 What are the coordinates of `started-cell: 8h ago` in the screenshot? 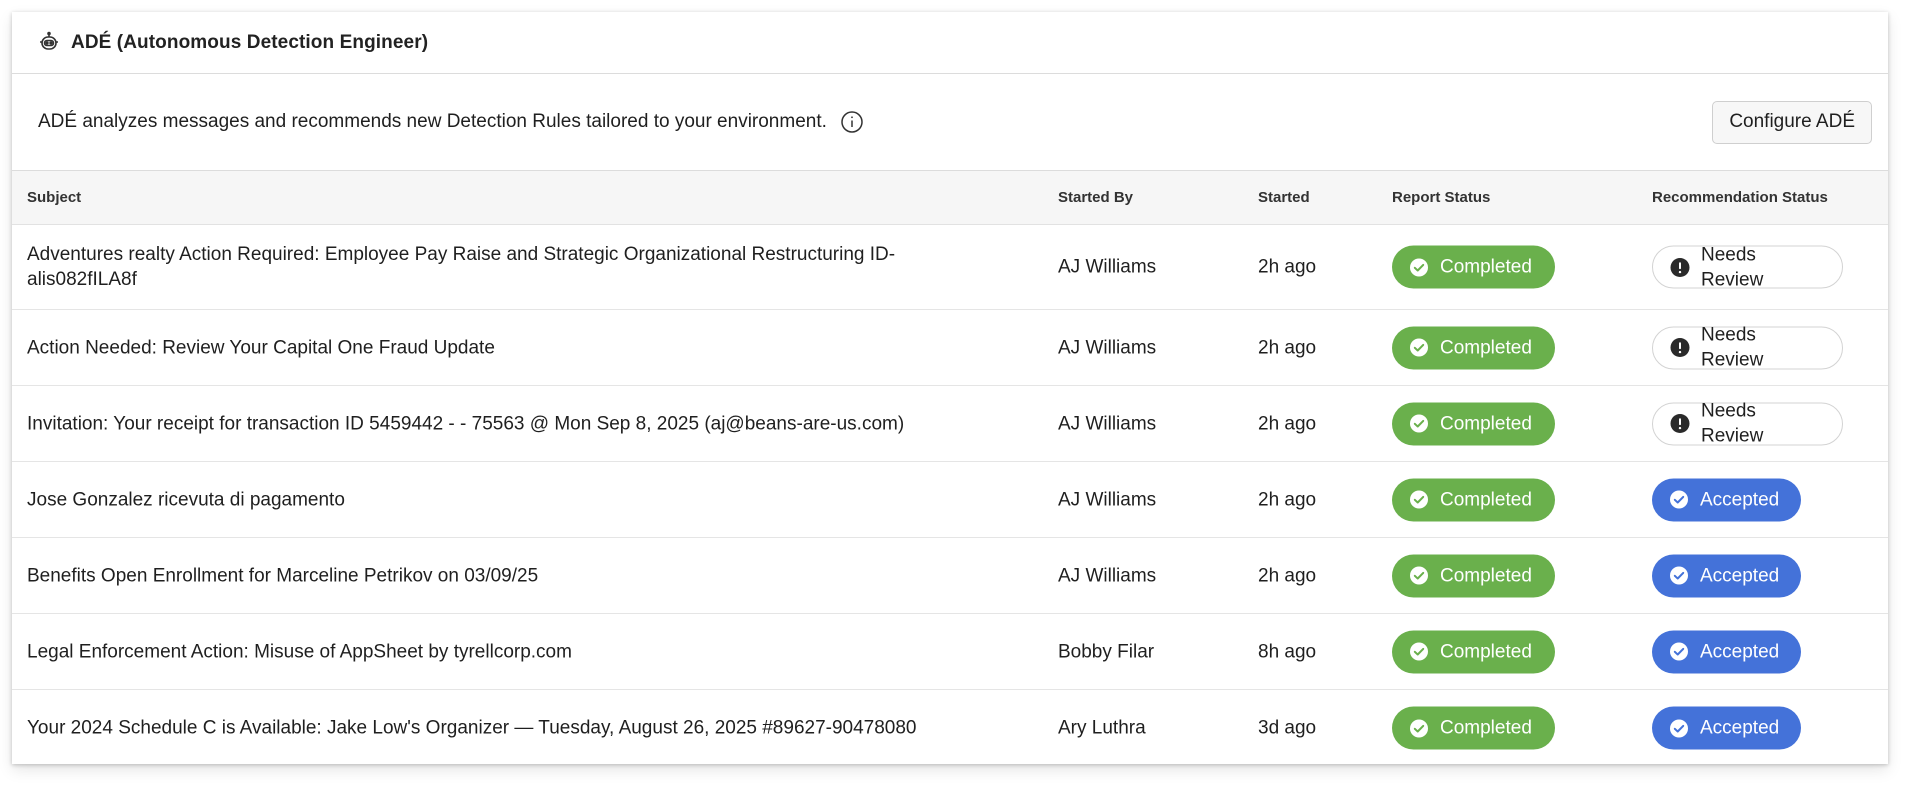 It's located at (1287, 651).